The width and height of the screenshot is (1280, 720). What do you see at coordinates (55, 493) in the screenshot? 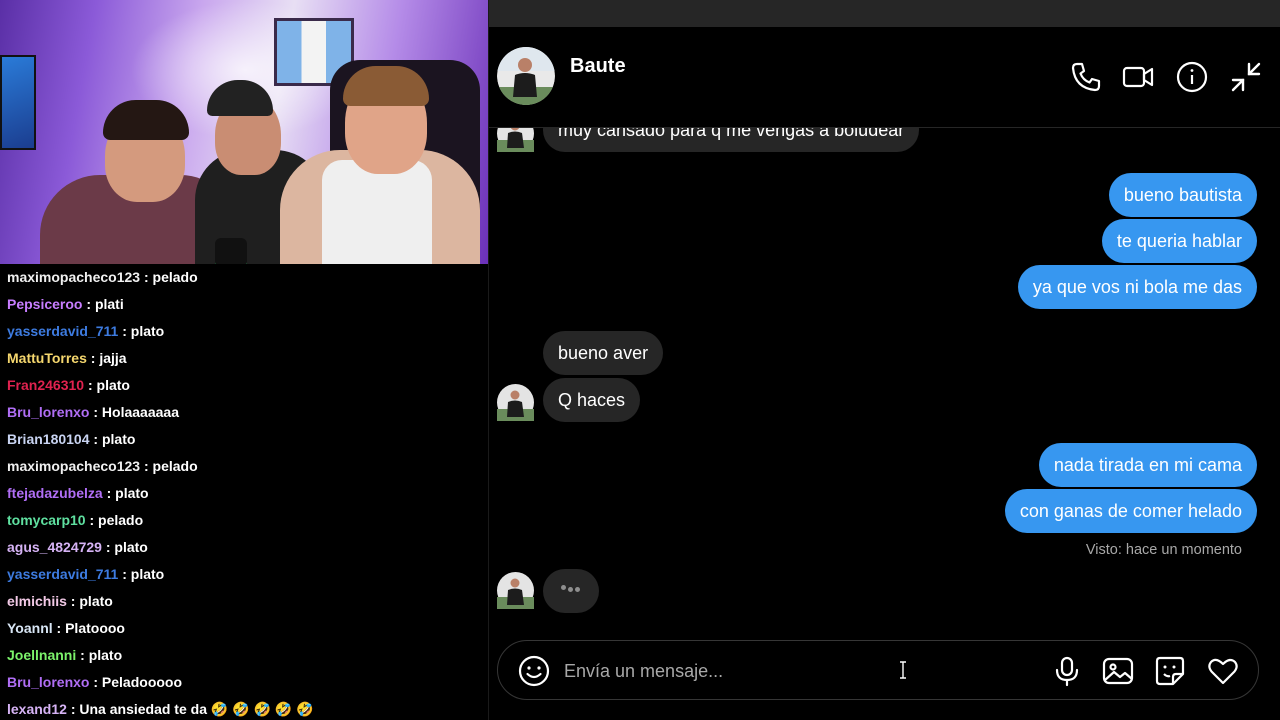
I see `chat-username: ftejadazubelza` at bounding box center [55, 493].